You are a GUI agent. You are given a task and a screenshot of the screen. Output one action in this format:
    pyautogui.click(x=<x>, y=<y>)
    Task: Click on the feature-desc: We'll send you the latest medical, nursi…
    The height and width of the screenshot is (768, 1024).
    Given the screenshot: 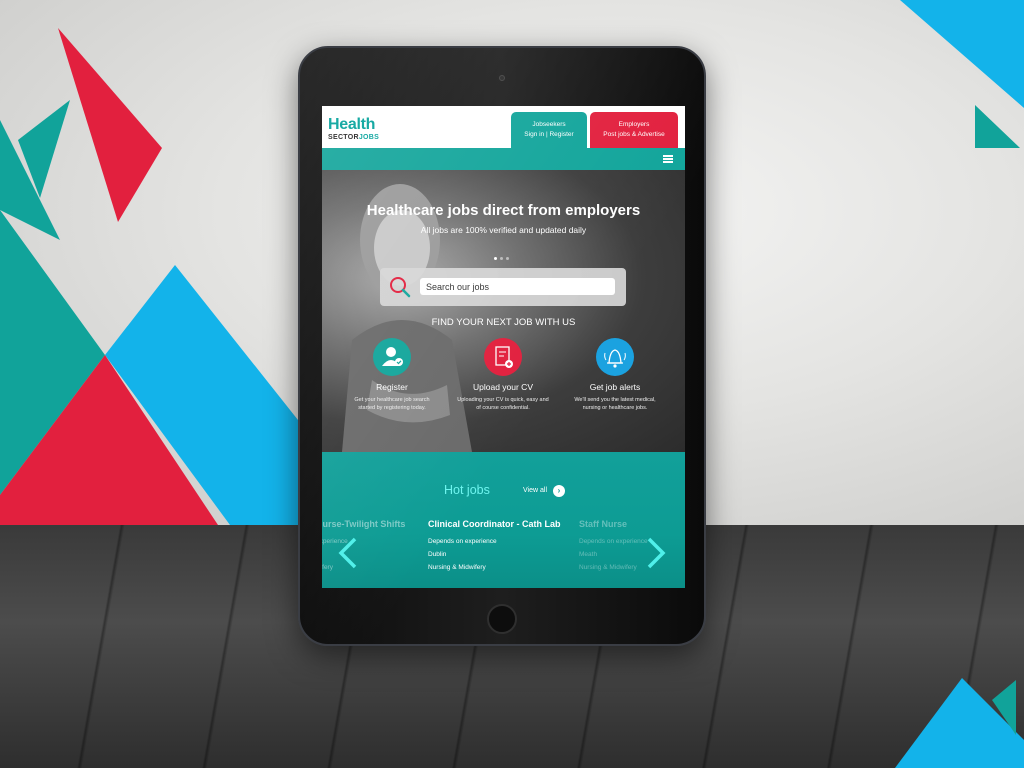 What is the action you would take?
    pyautogui.click(x=615, y=404)
    